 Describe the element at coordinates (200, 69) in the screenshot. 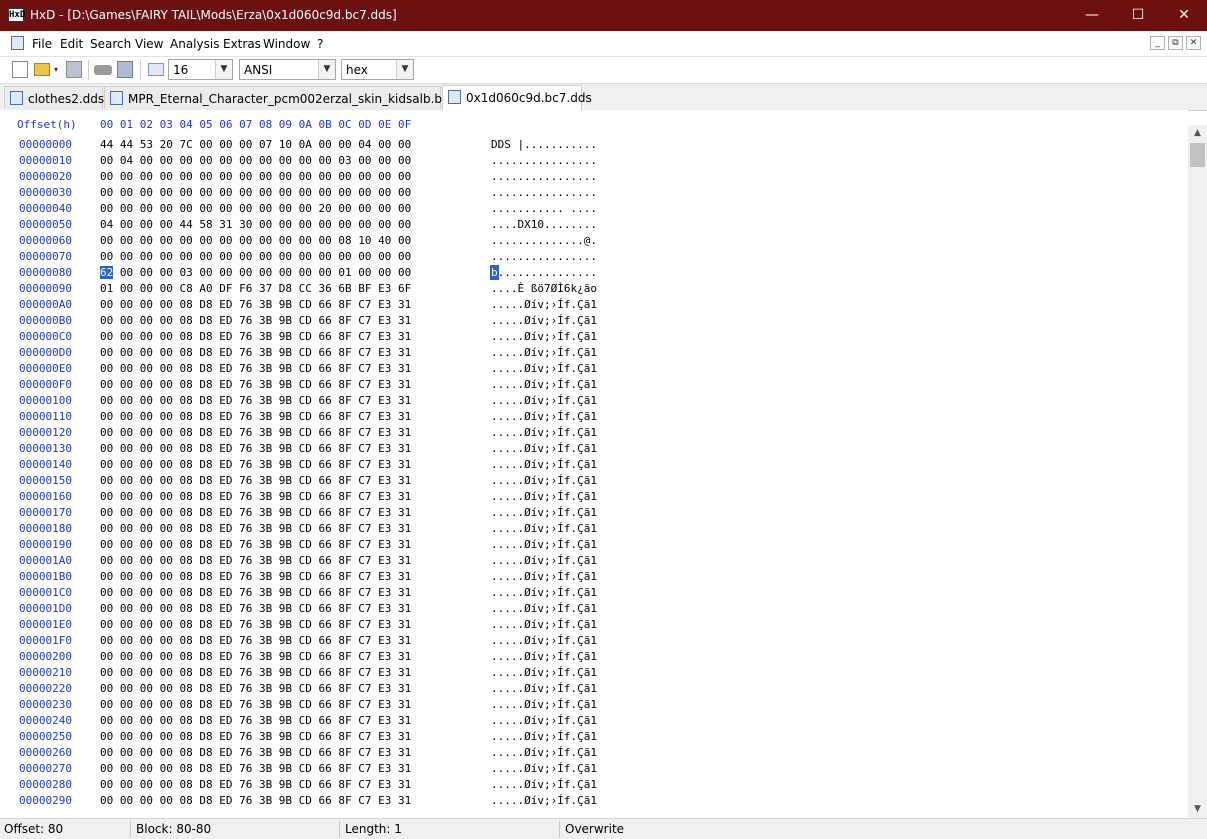

I see `bytes-per-row-select: 16 ▼` at that location.